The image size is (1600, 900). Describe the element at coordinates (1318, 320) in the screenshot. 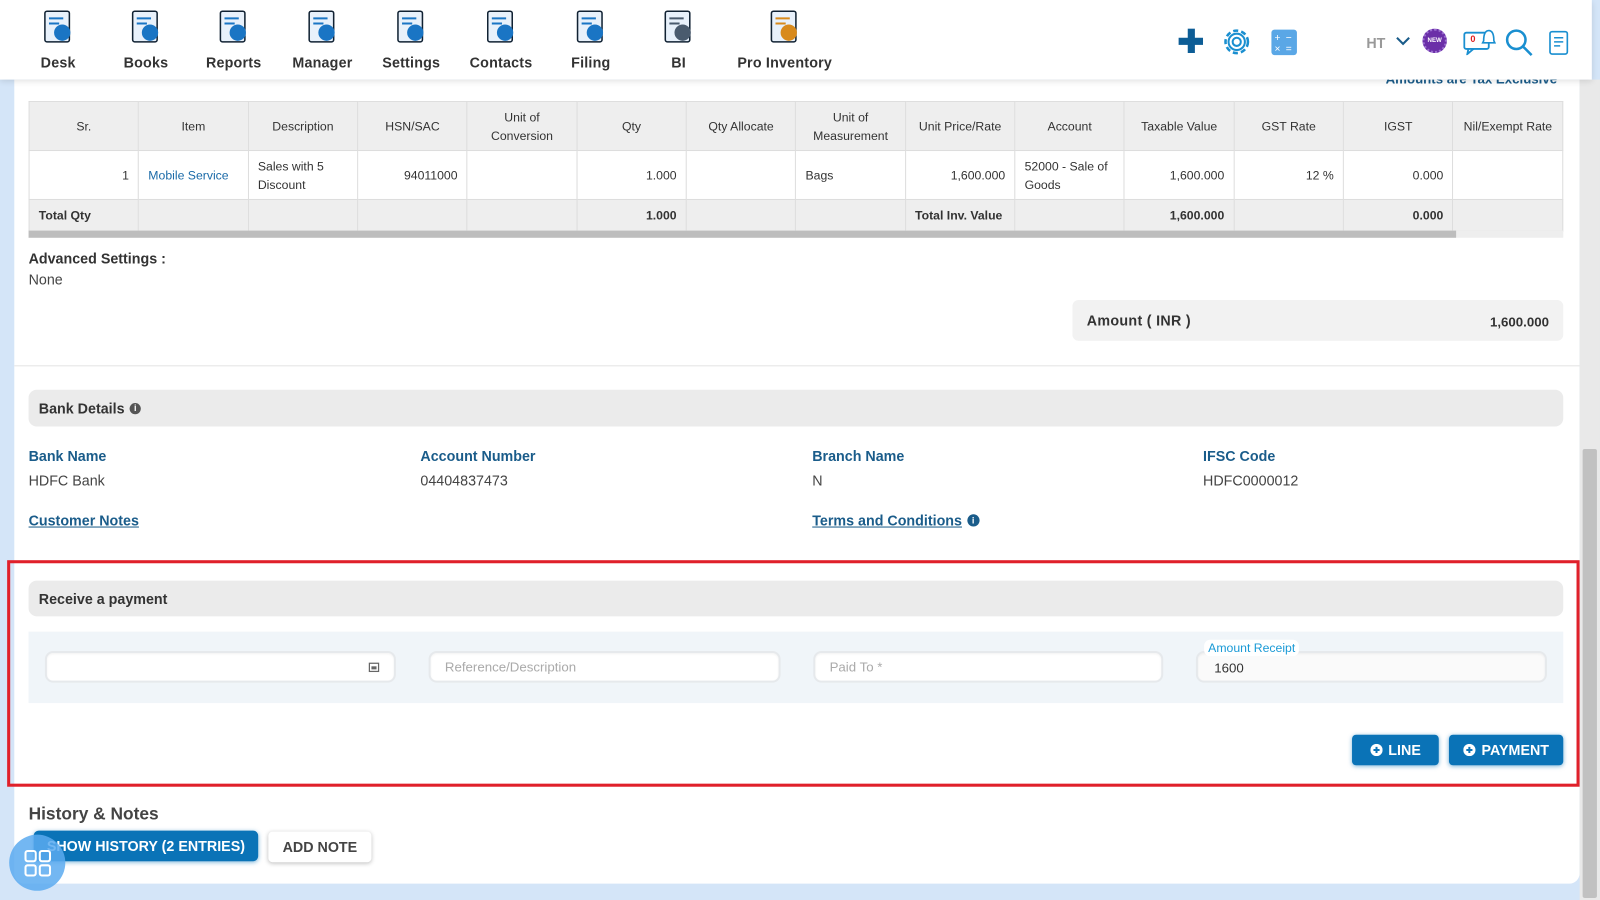

I see `amount-box: Amount ( INR ) 1,600.000` at that location.